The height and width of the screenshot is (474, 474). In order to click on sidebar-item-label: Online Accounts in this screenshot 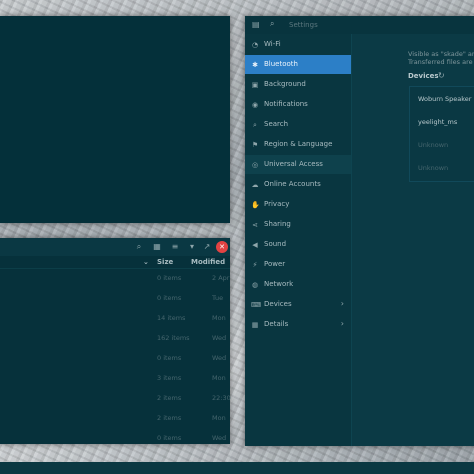, I will do `click(292, 184)`.